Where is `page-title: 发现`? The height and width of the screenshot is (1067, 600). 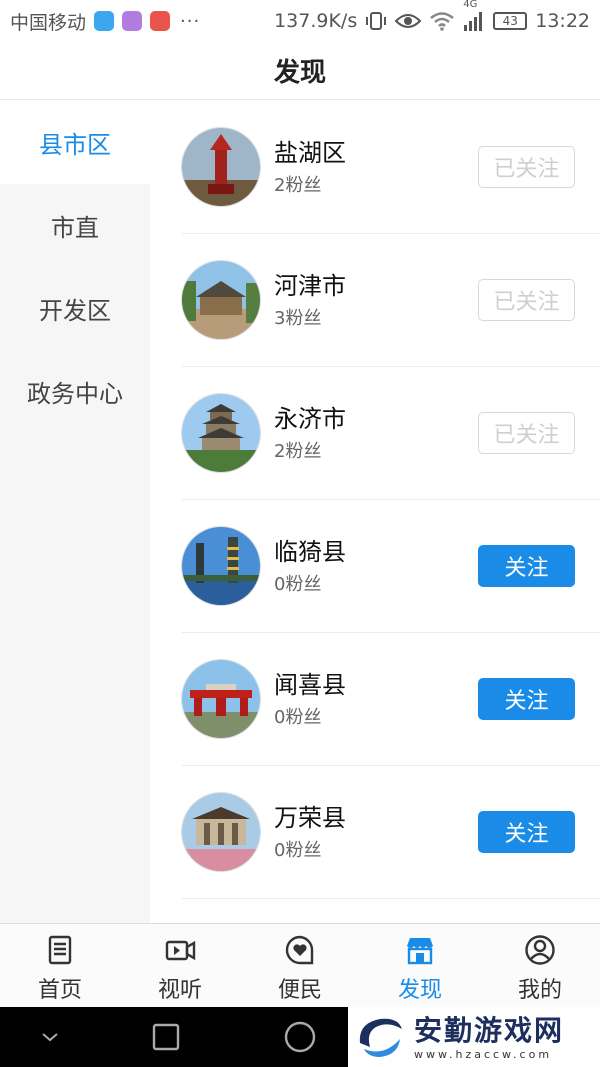 page-title: 发现 is located at coordinates (299, 73).